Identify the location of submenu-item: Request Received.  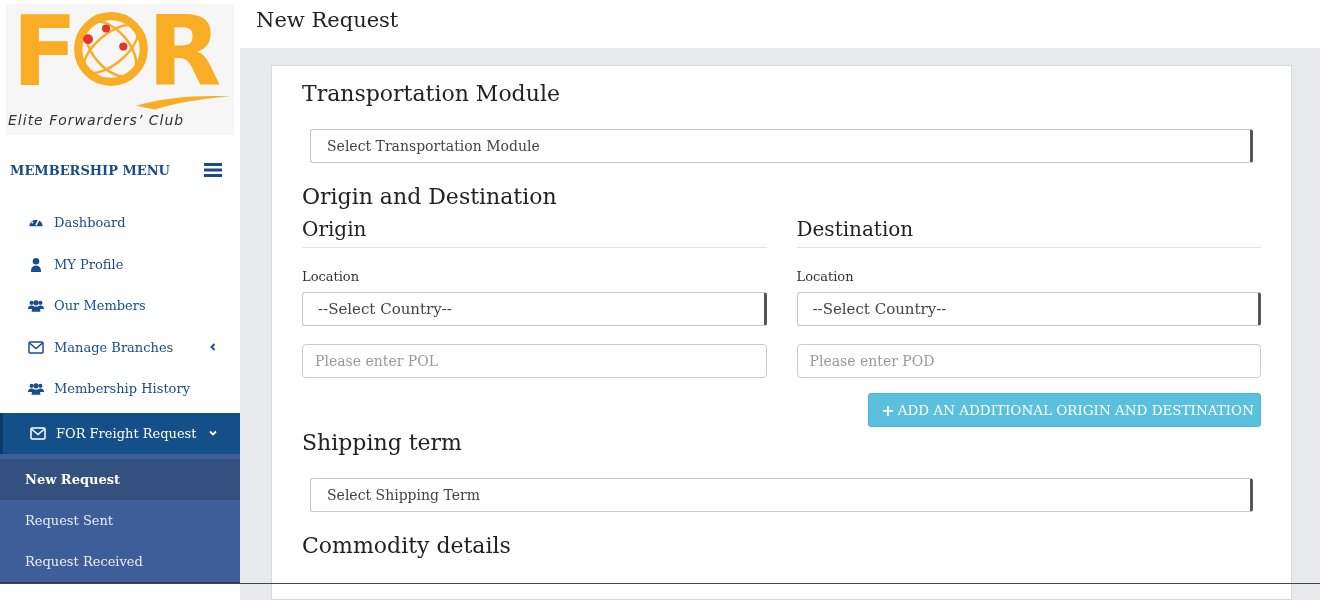
(120, 561).